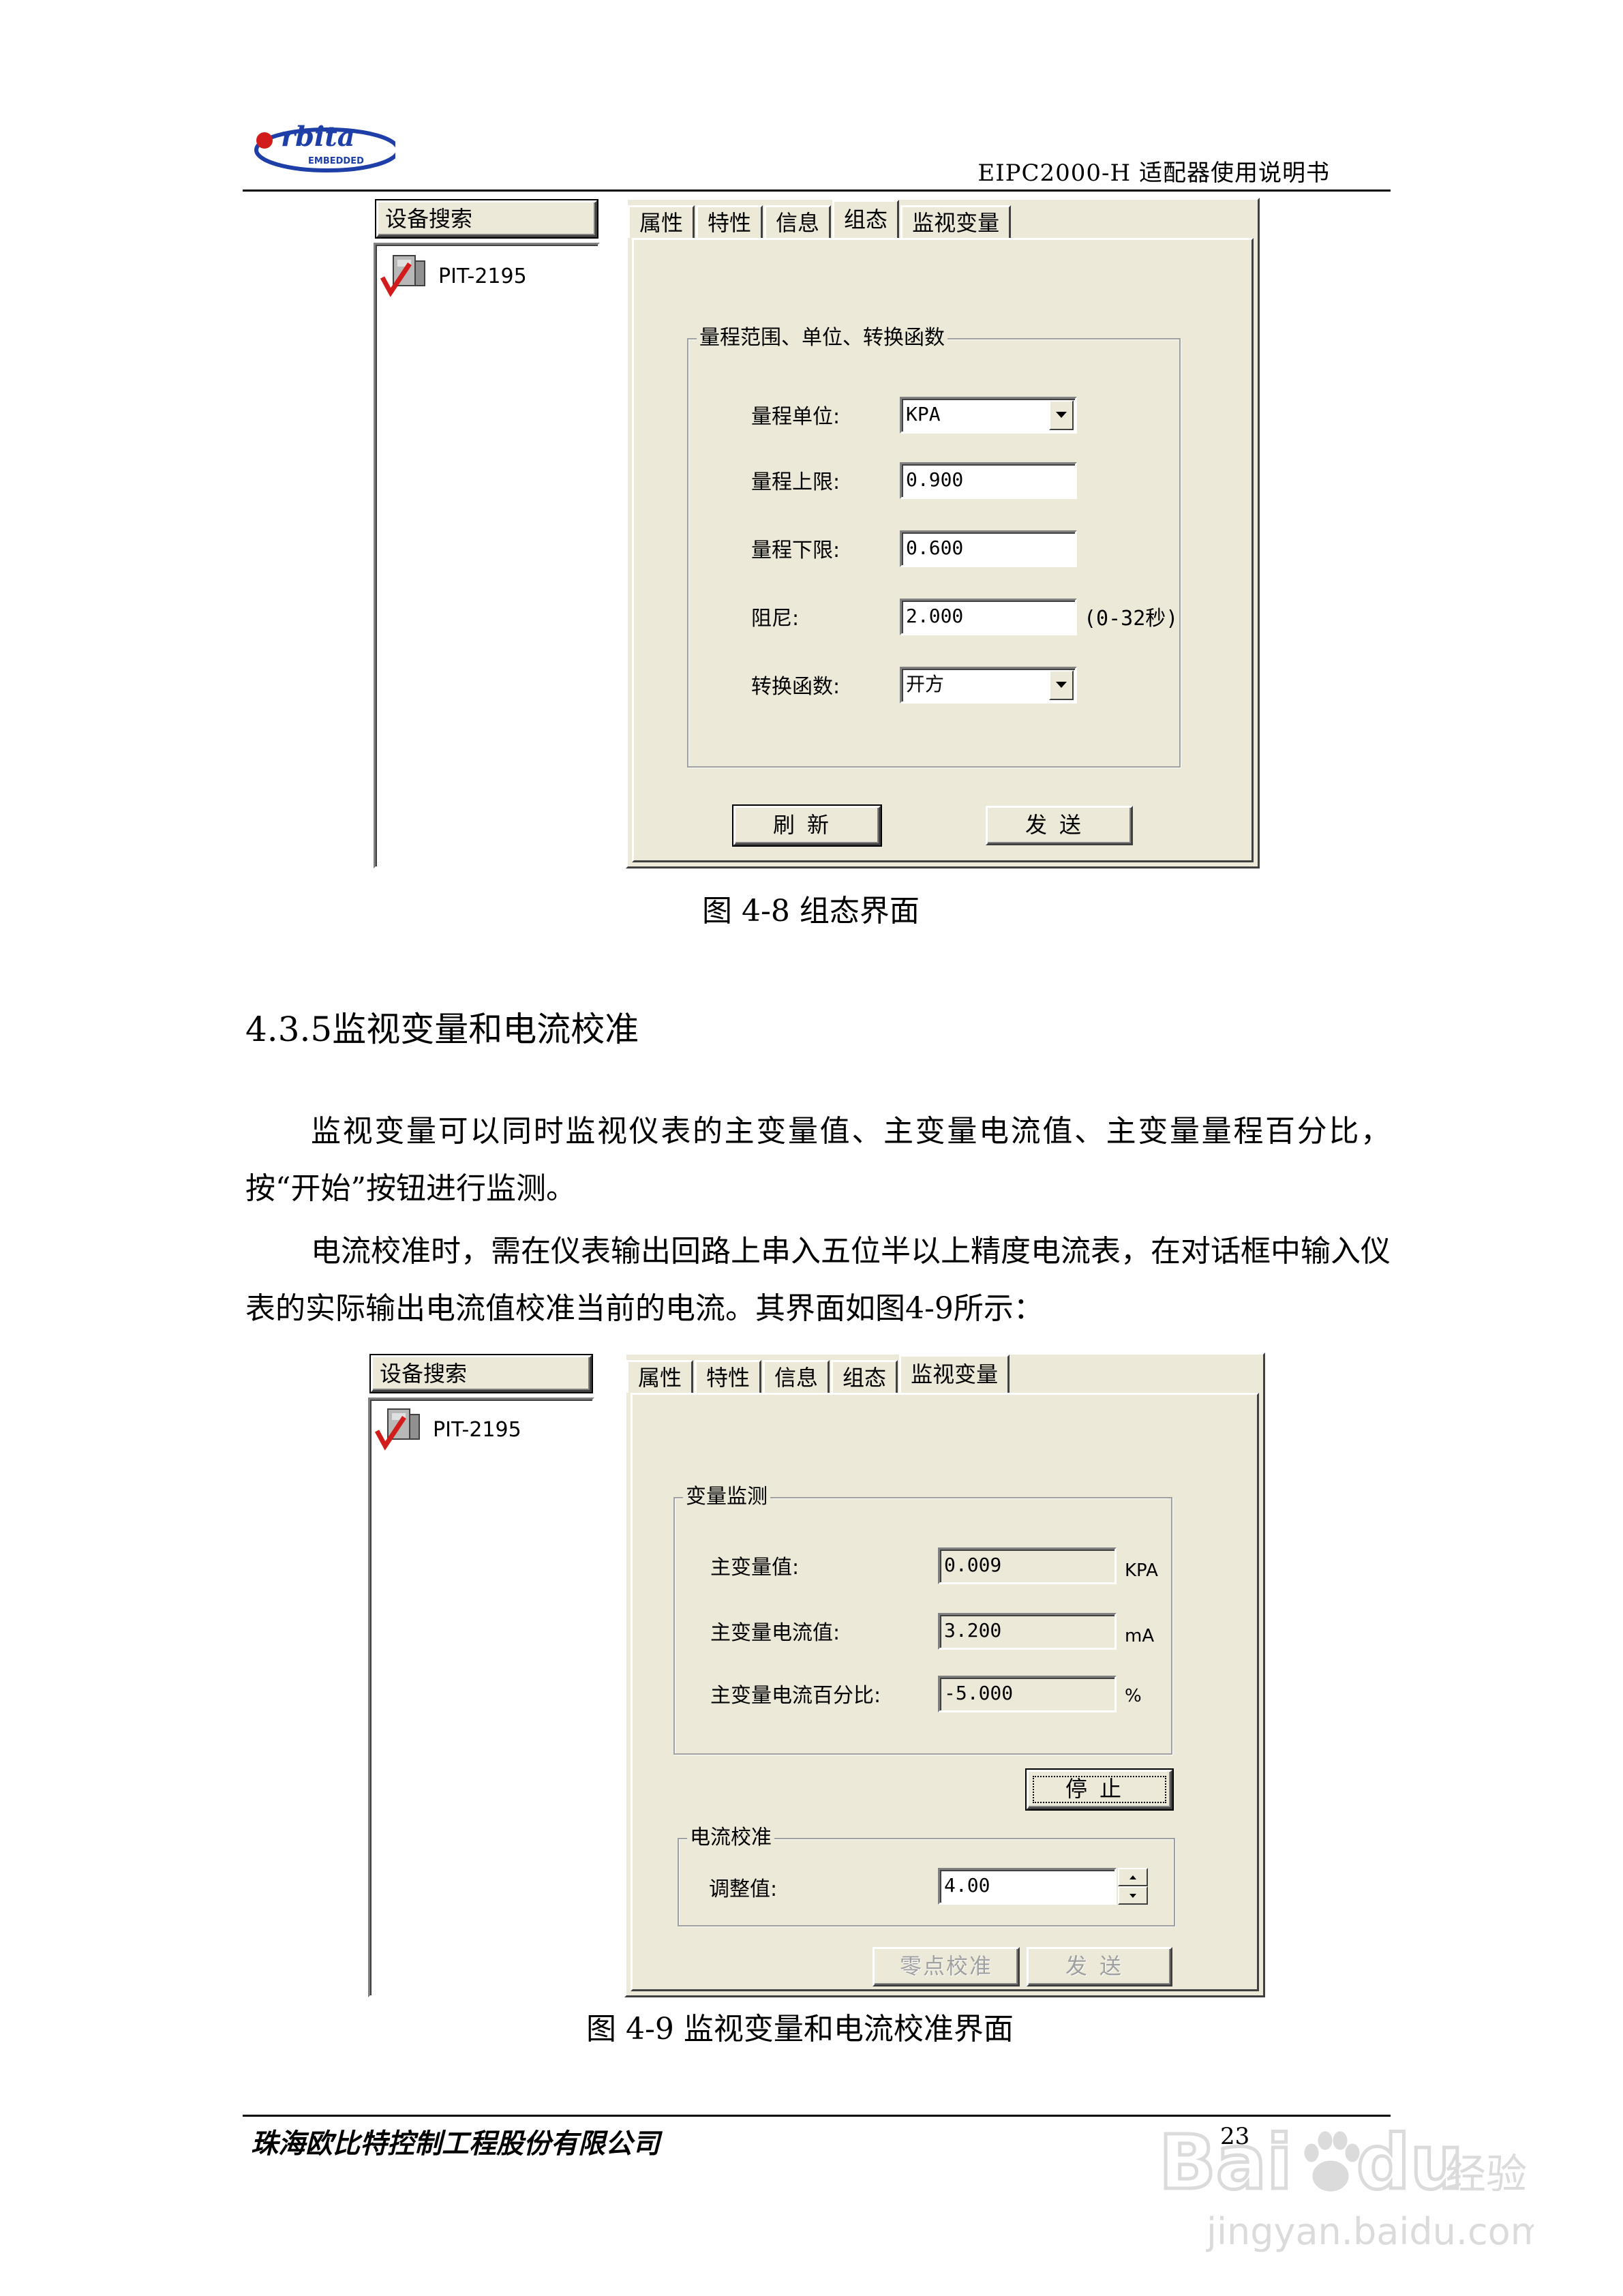 This screenshot has height=2296, width=1623. I want to click on primary-variable-label: 主变量值:, so click(755, 1568).